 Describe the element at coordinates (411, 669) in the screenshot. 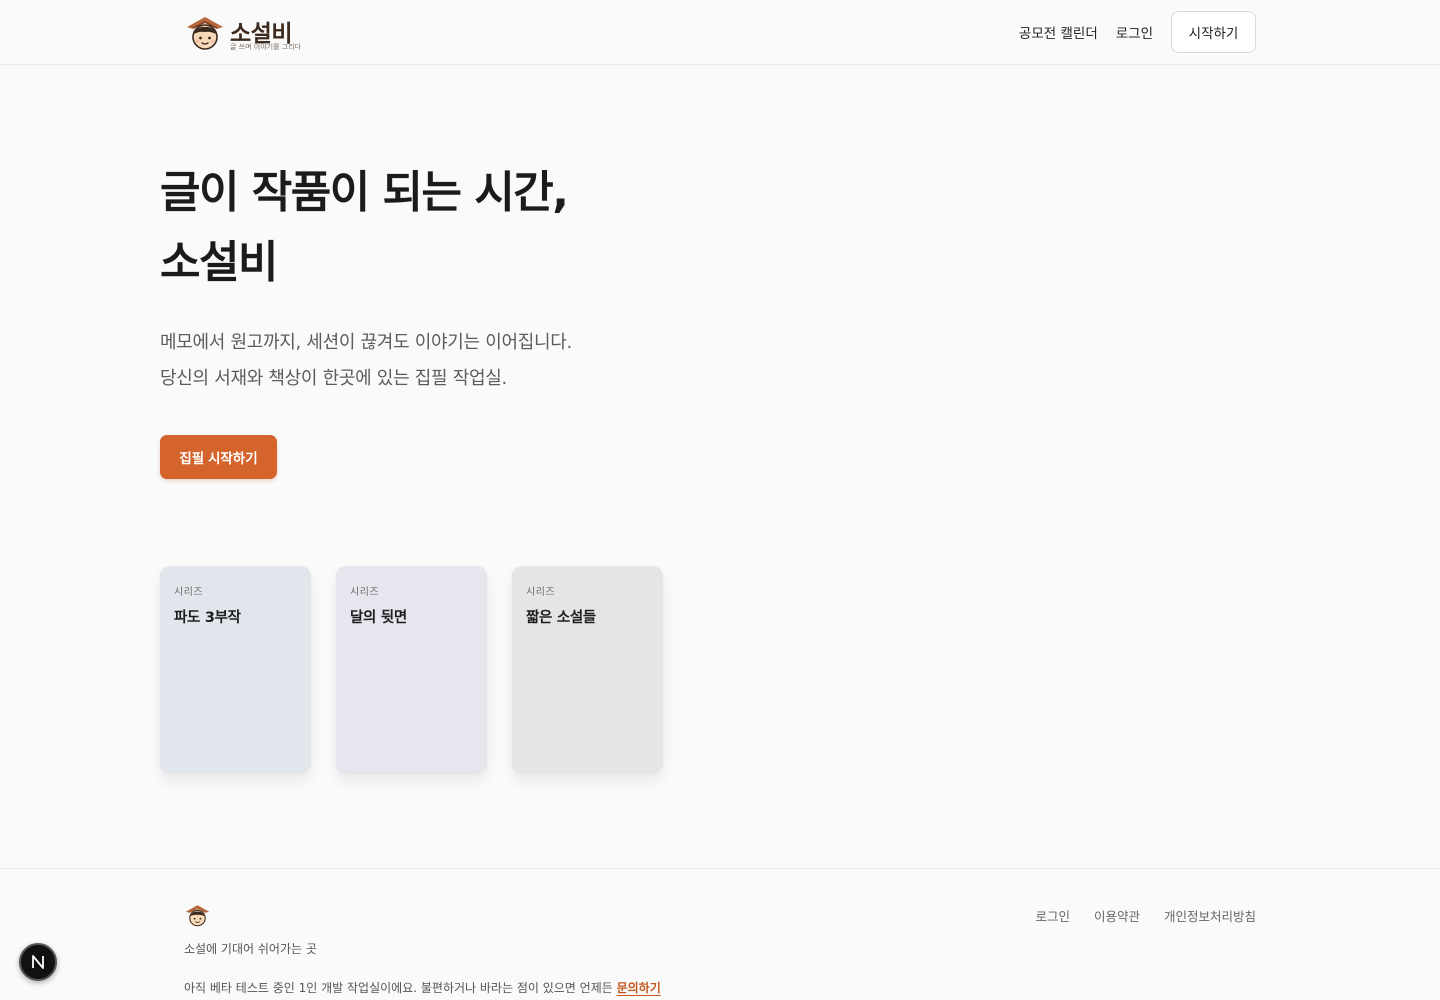

I see `series-card: 시리즈 달의 뒷면` at that location.